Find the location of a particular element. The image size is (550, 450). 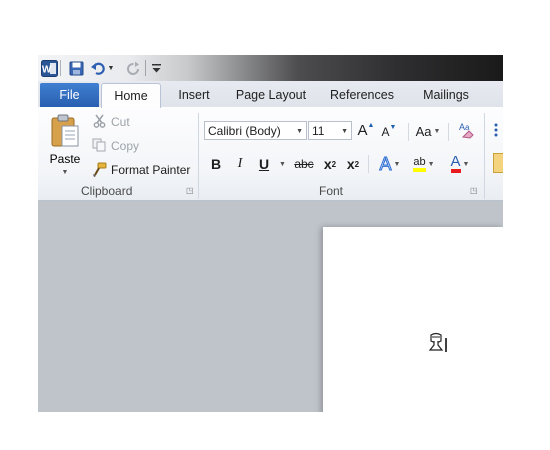

shrink-font-button: A ▼ is located at coordinates (389, 132).